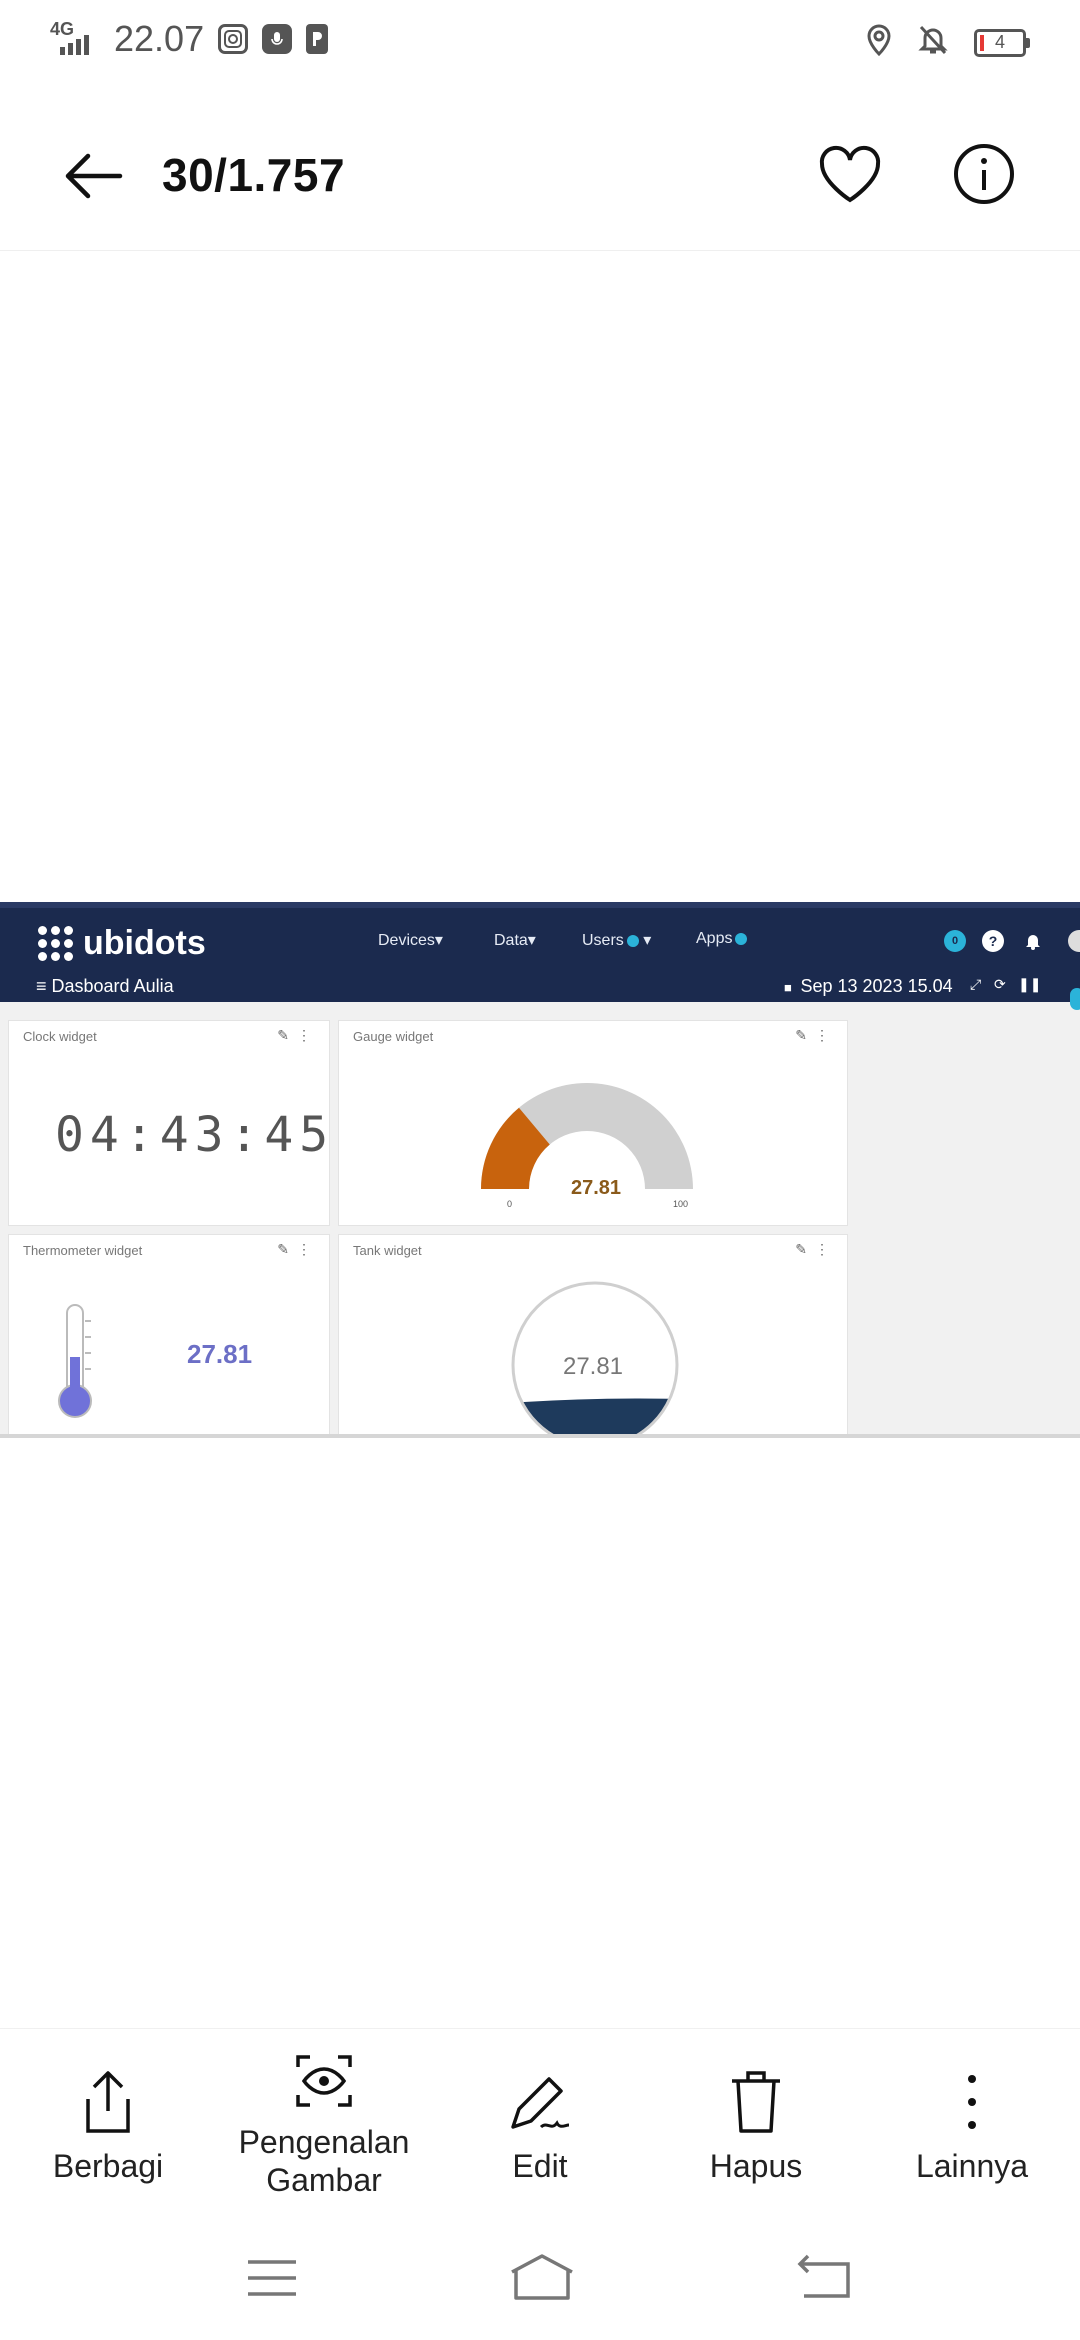 This screenshot has width=1080, height=2340. I want to click on delete-label: Hapus, so click(756, 2166).